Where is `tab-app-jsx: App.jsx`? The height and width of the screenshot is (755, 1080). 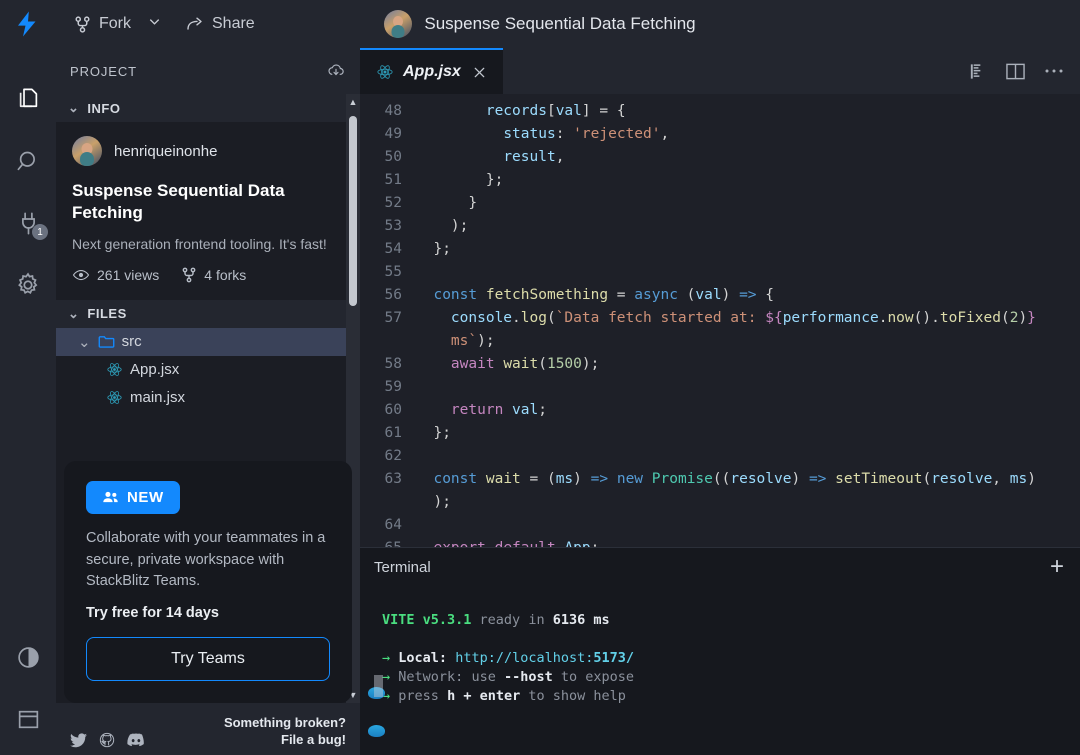
tab-app-jsx: App.jsx is located at coordinates (431, 71).